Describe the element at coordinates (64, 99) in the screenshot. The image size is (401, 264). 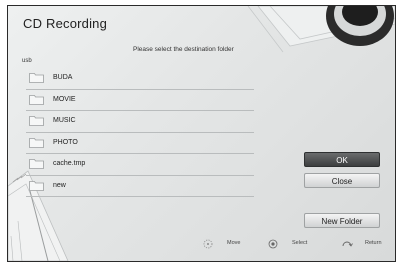
I see `folder-name: MOVIE` at that location.